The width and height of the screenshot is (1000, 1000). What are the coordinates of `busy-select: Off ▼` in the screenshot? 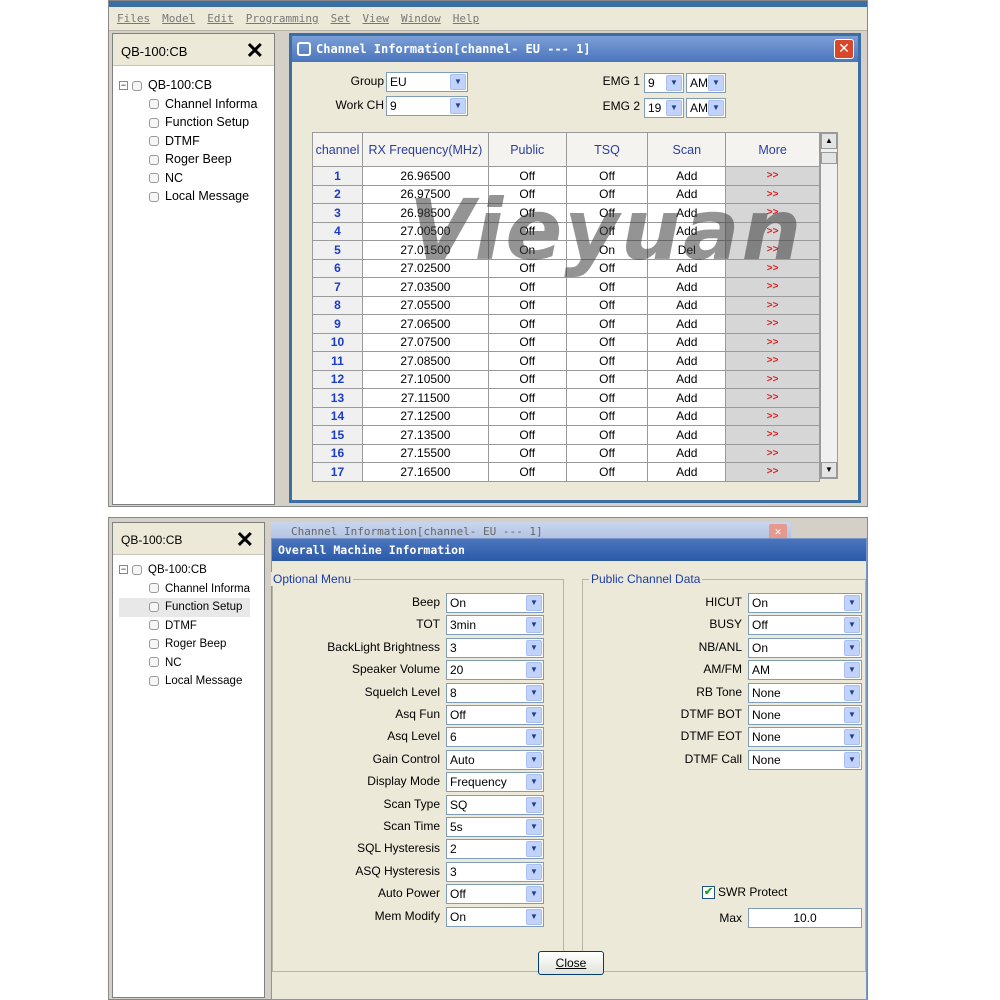 It's located at (805, 625).